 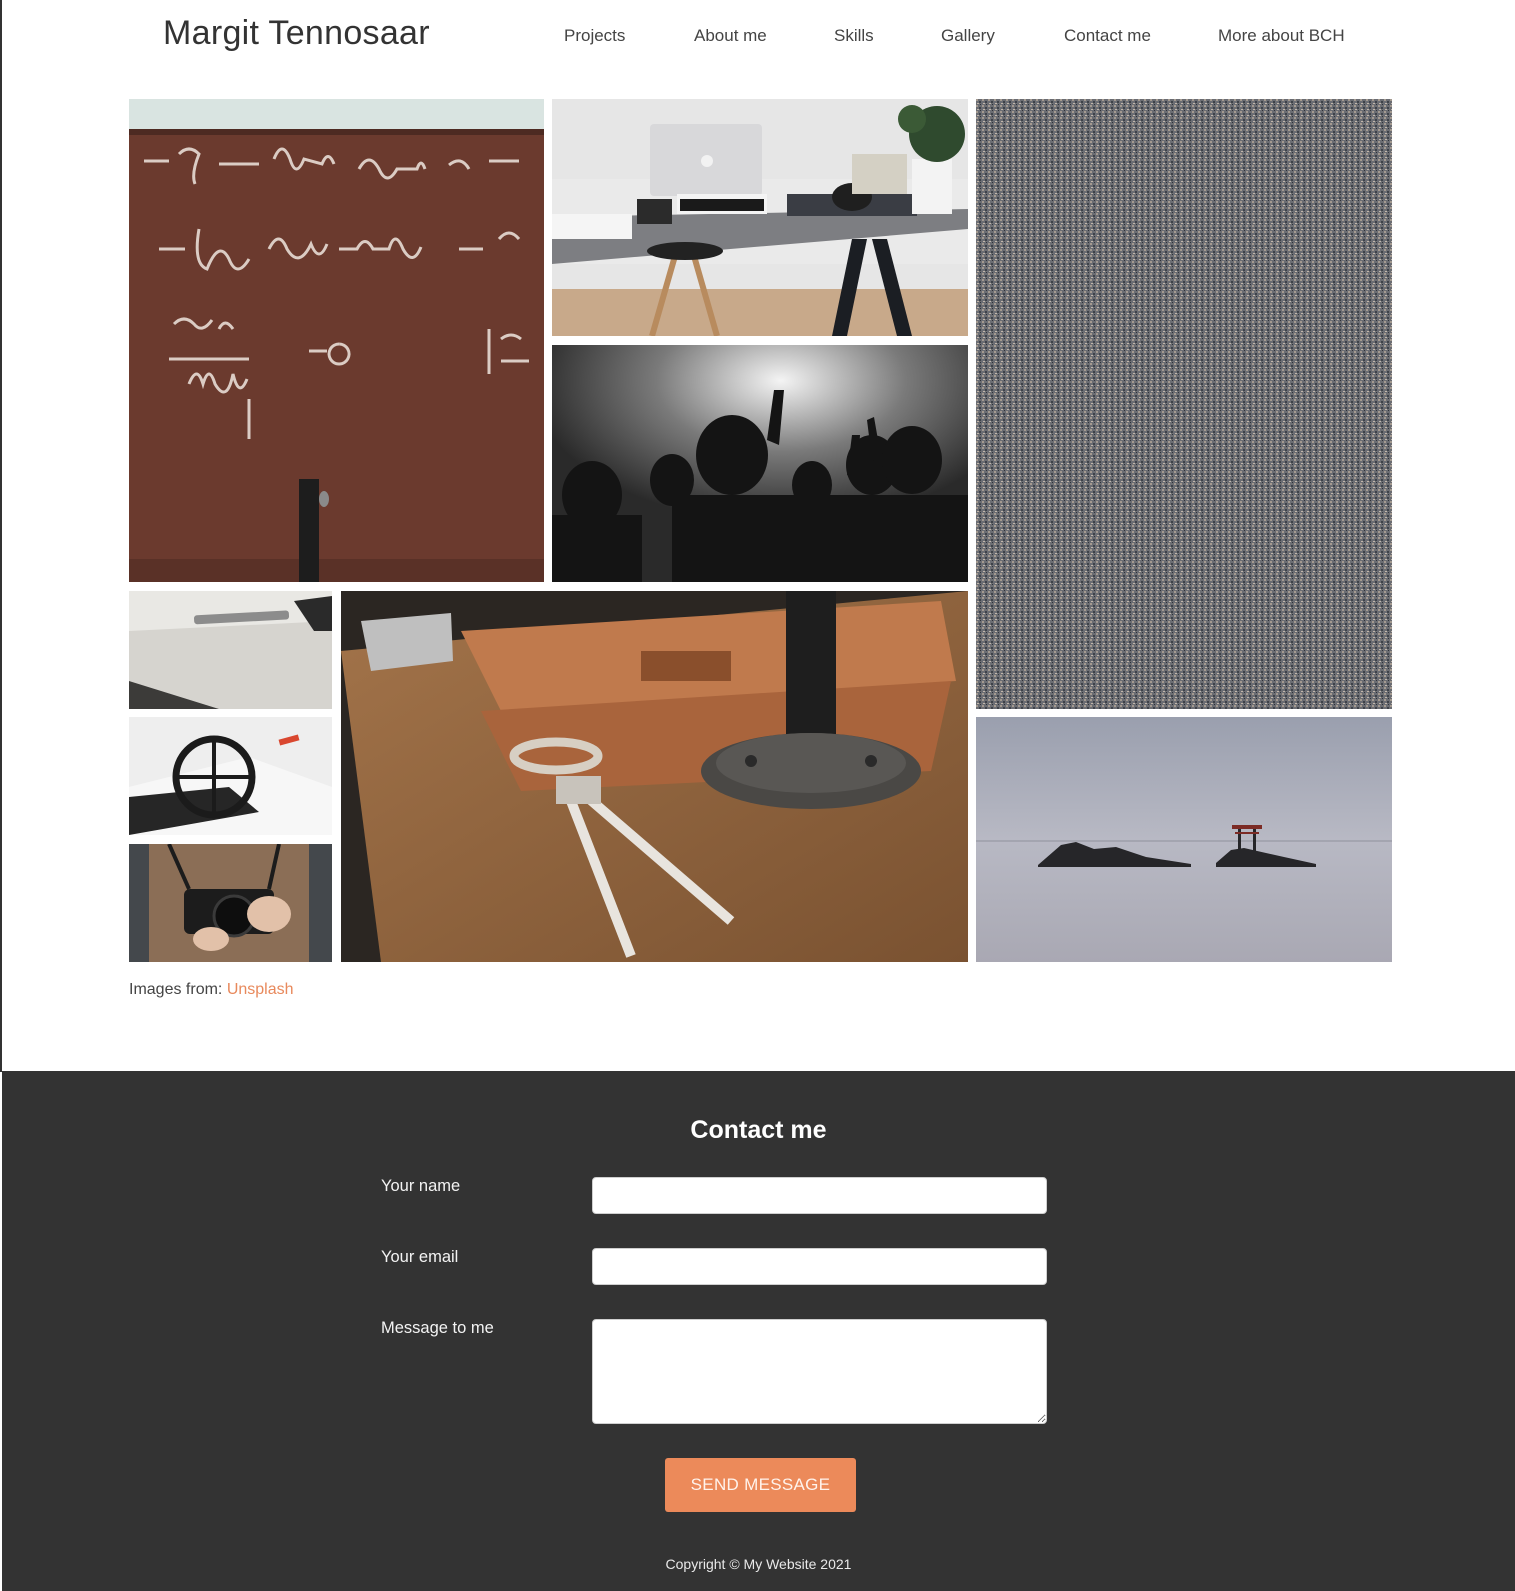 I want to click on credit-prefix: Images from:, so click(x=178, y=989).